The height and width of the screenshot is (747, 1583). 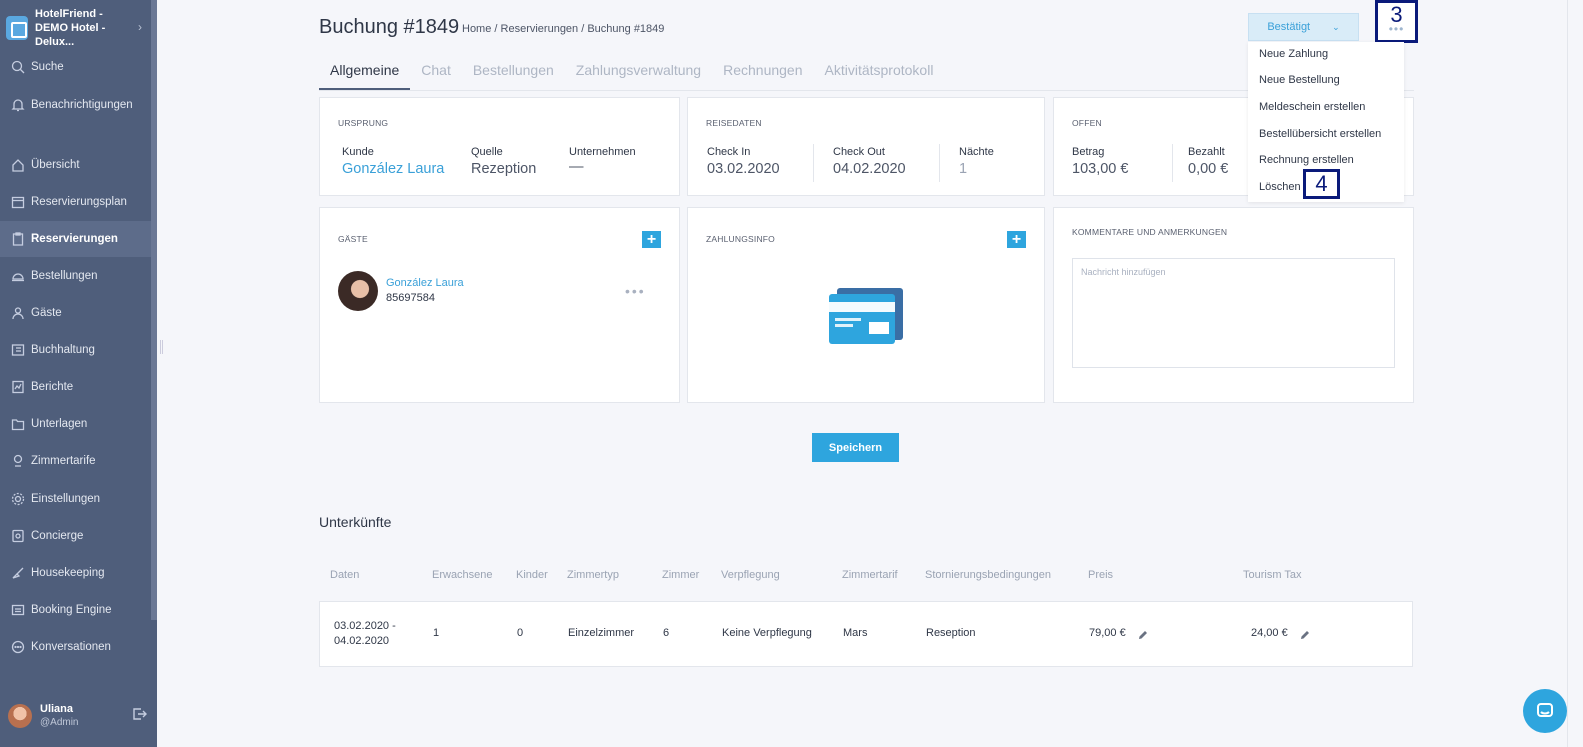 I want to click on status-dropdown: Bestätigt ⌄, so click(x=1303, y=27).